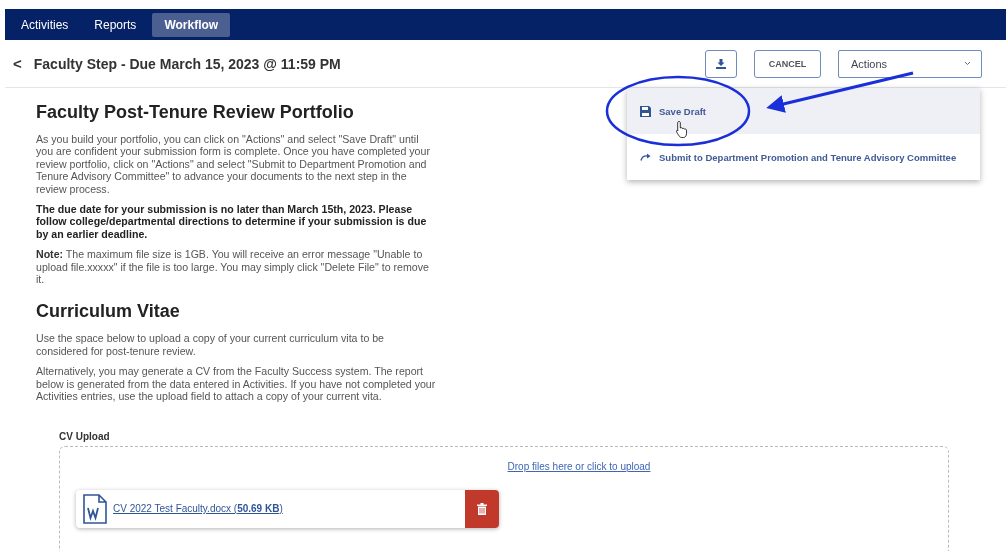  I want to click on delete-button, so click(482, 508).